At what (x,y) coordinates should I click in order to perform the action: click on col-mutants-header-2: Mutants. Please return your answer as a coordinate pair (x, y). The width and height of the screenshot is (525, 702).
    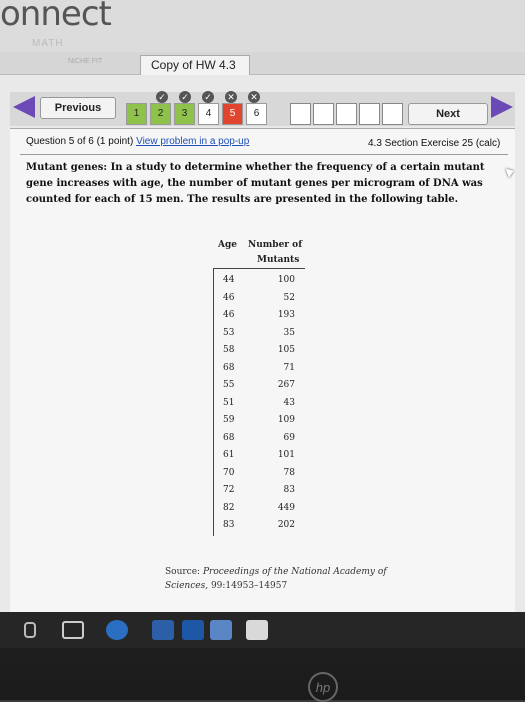
    Looking at the image, I should click on (278, 260).